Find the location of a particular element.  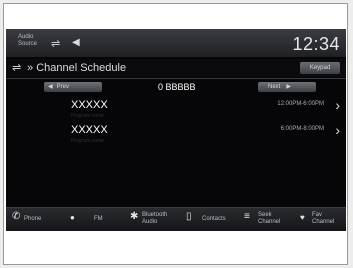

page-title-text: Channel Schedule is located at coordinates (81, 68).